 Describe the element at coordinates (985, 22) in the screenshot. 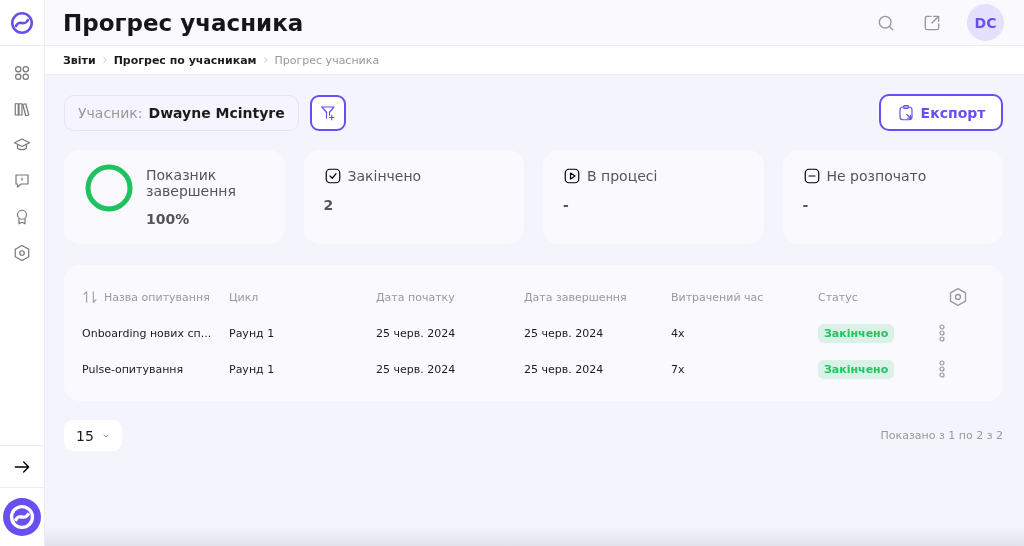

I see `user-avatar: DC` at that location.